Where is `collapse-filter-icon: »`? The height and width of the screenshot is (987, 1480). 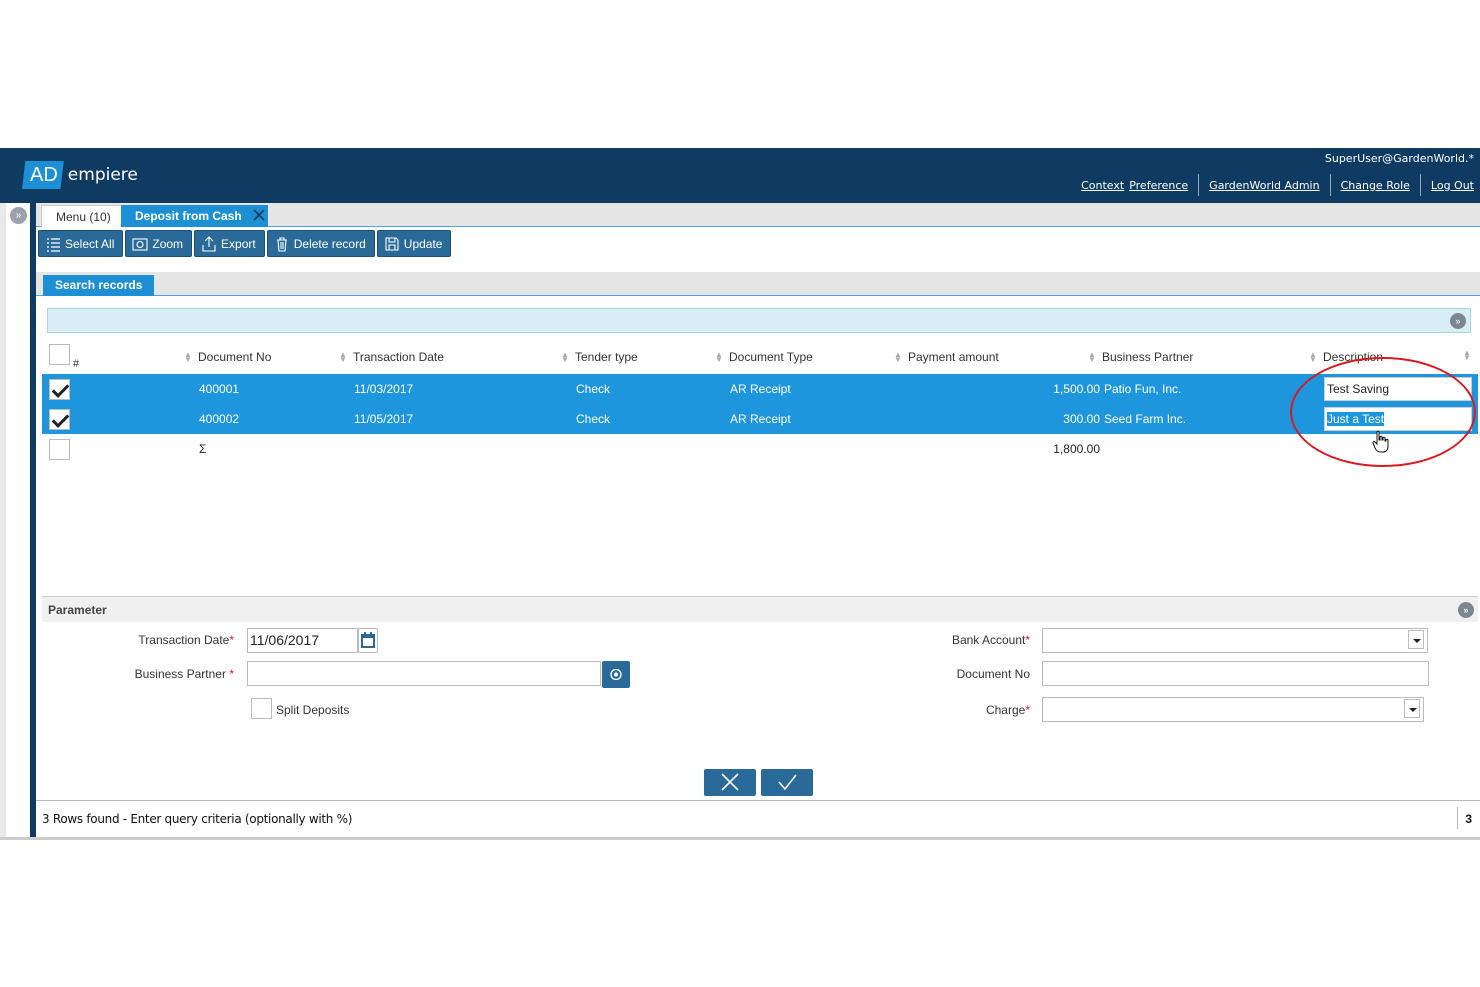
collapse-filter-icon: » is located at coordinates (1458, 321).